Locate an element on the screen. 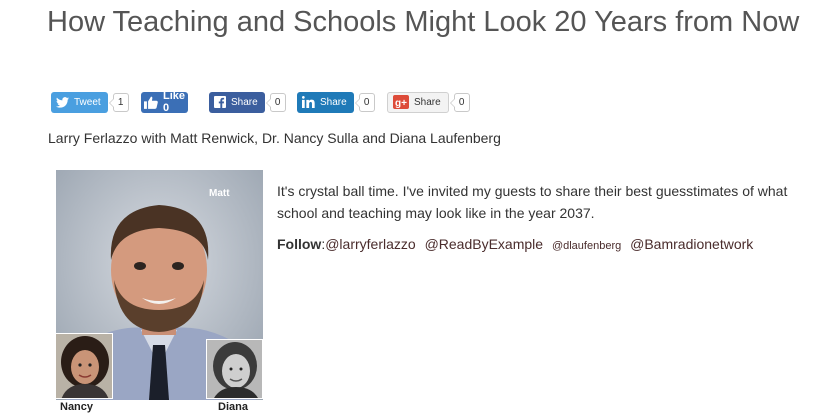 This screenshot has height=415, width=836. facebook-share-button: Share is located at coordinates (237, 102).